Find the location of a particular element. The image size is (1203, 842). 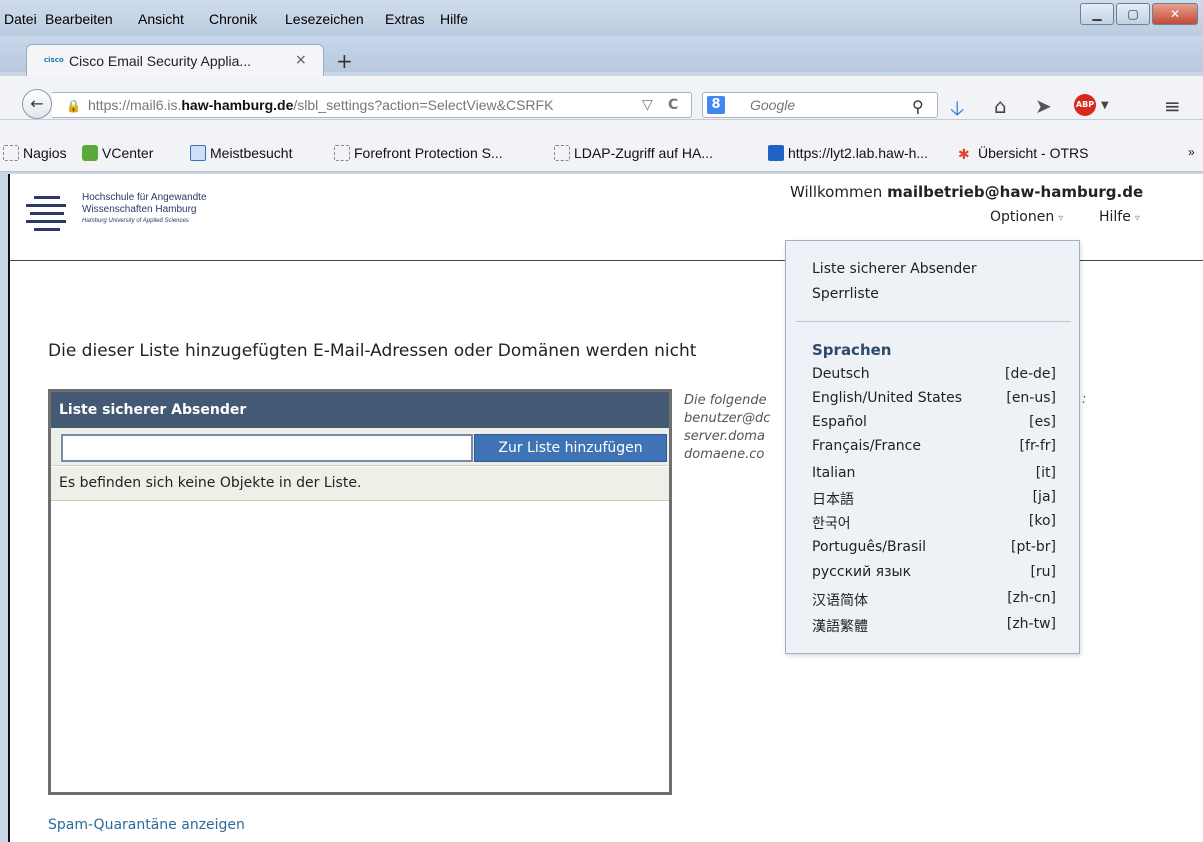

back-arrow-icon: ← is located at coordinates (37, 103).